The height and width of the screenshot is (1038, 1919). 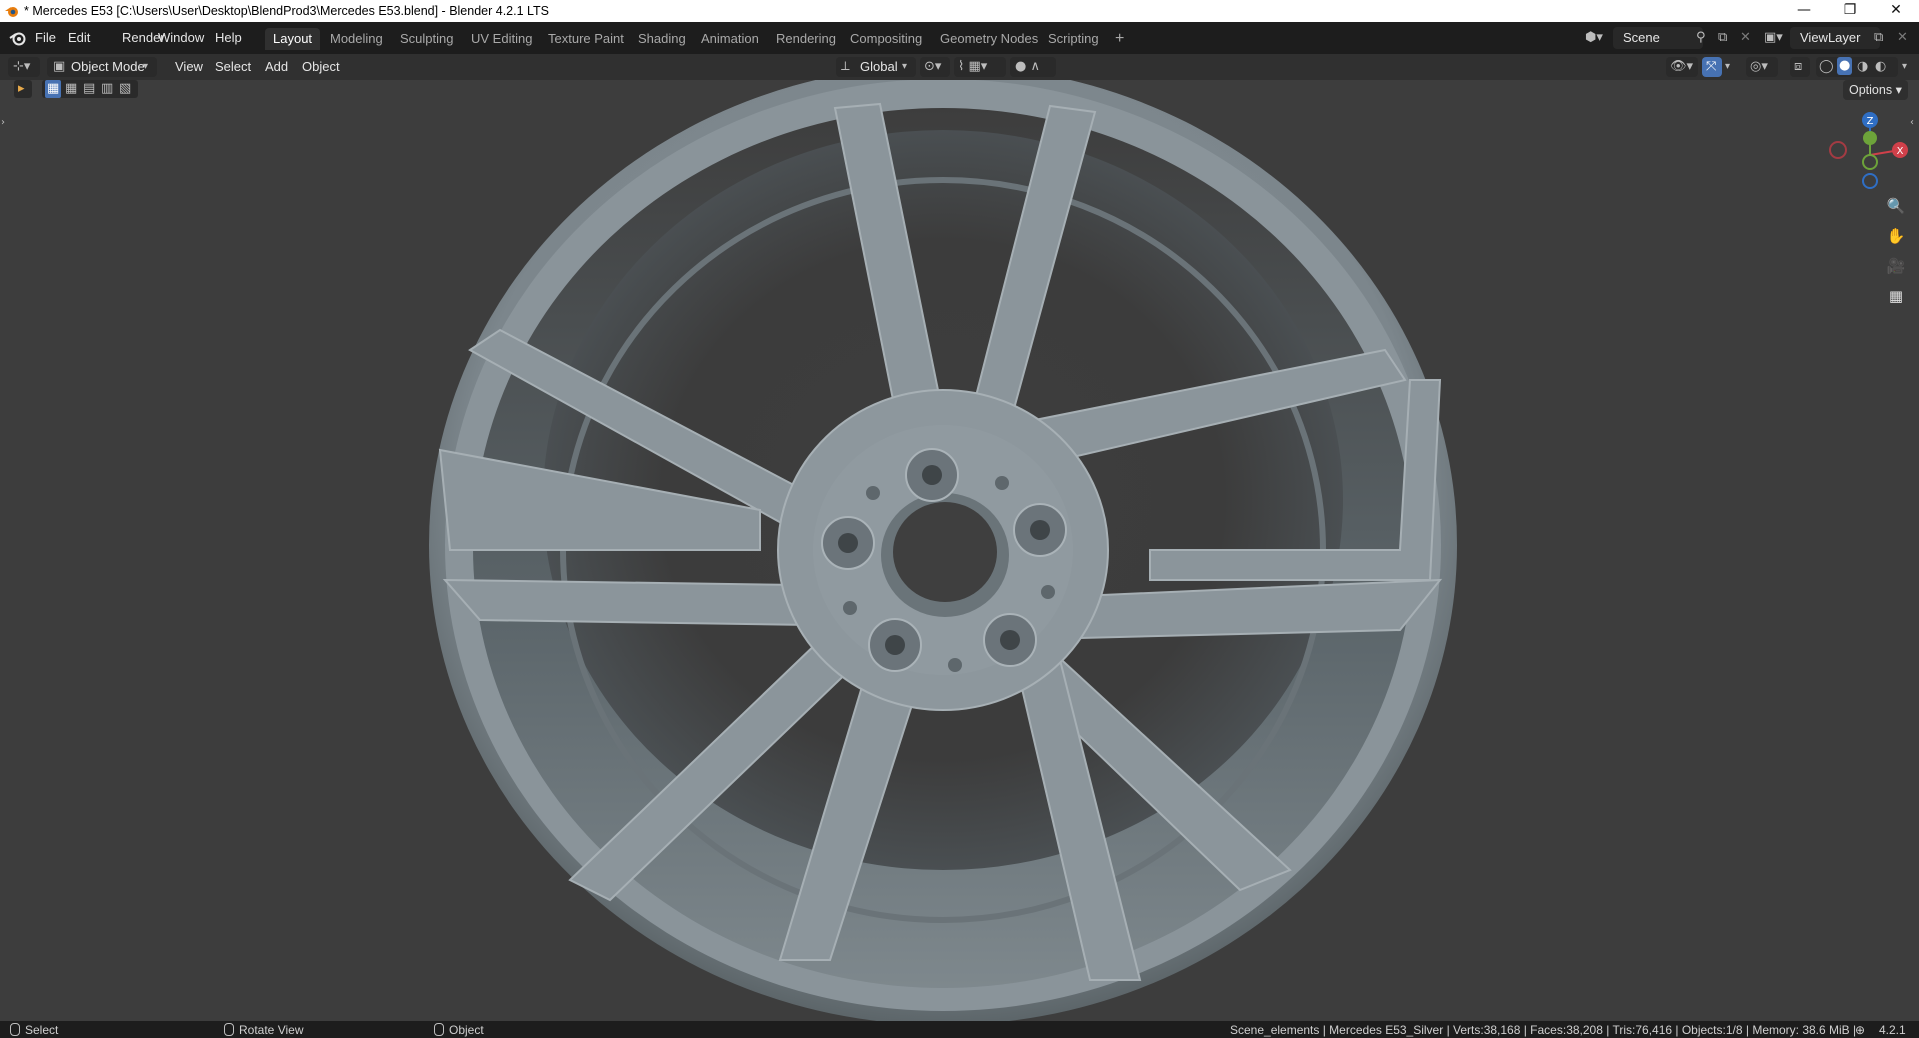 What do you see at coordinates (233, 67) in the screenshot?
I see `menu-select: Select` at bounding box center [233, 67].